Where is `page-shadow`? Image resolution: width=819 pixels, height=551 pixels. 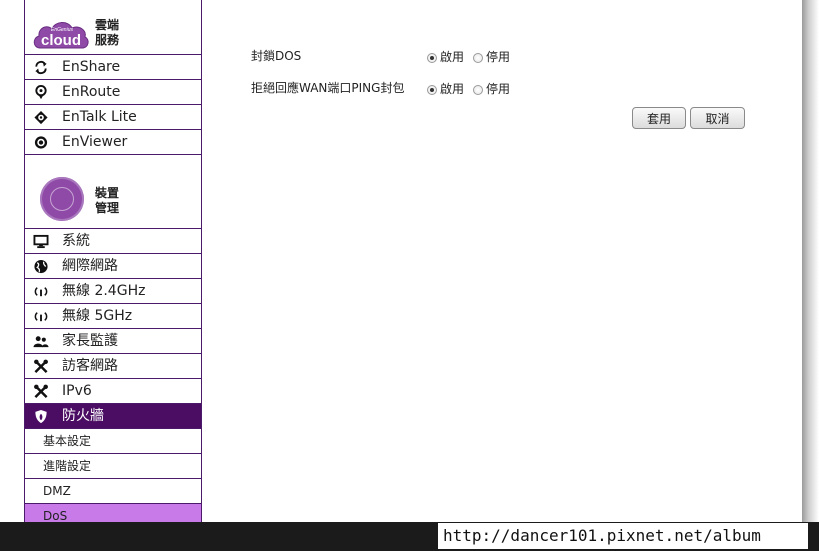
page-shadow is located at coordinates (810, 275).